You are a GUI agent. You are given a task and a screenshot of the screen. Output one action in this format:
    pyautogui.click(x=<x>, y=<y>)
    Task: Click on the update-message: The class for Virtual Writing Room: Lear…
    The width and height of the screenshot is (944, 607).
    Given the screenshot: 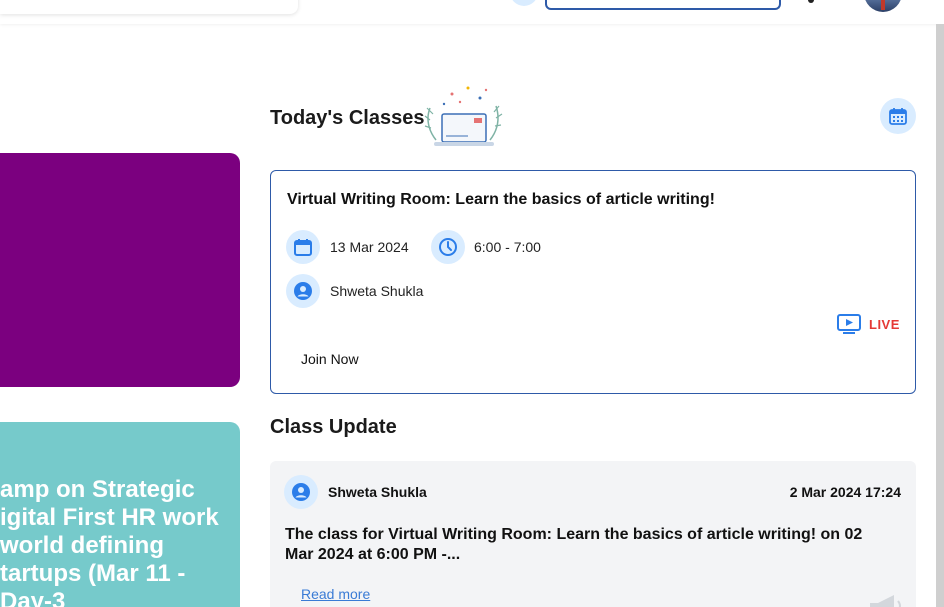 What is the action you would take?
    pyautogui.click(x=574, y=544)
    